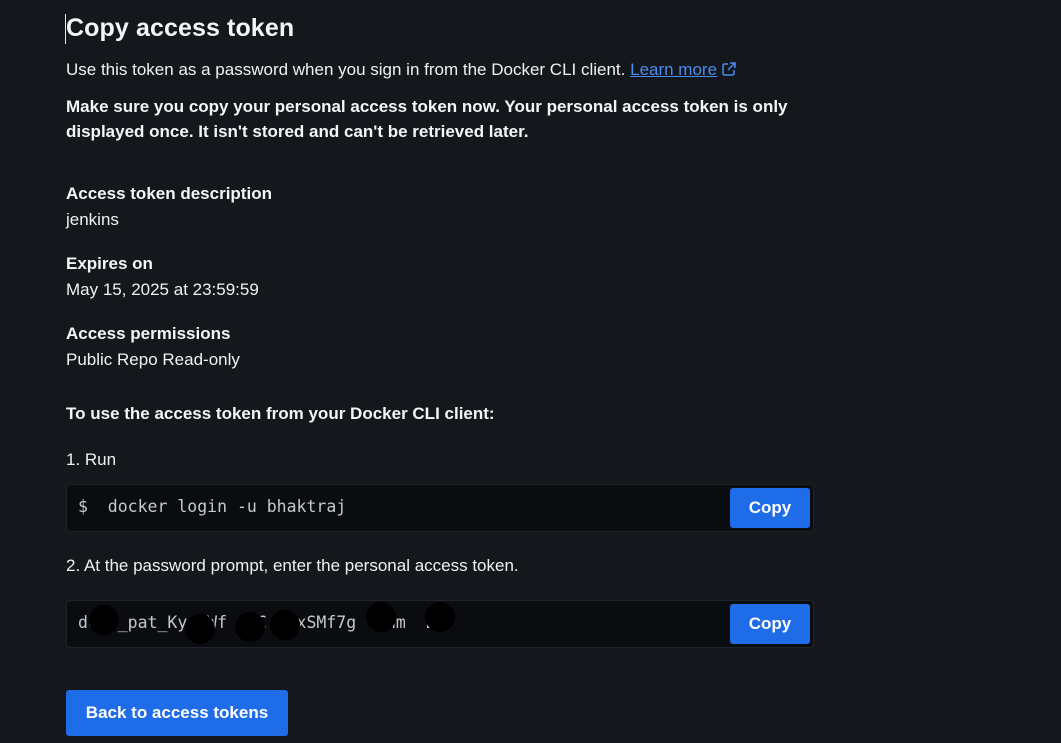 The width and height of the screenshot is (1061, 743). What do you see at coordinates (169, 193) in the screenshot?
I see `description-label: Access token description` at bounding box center [169, 193].